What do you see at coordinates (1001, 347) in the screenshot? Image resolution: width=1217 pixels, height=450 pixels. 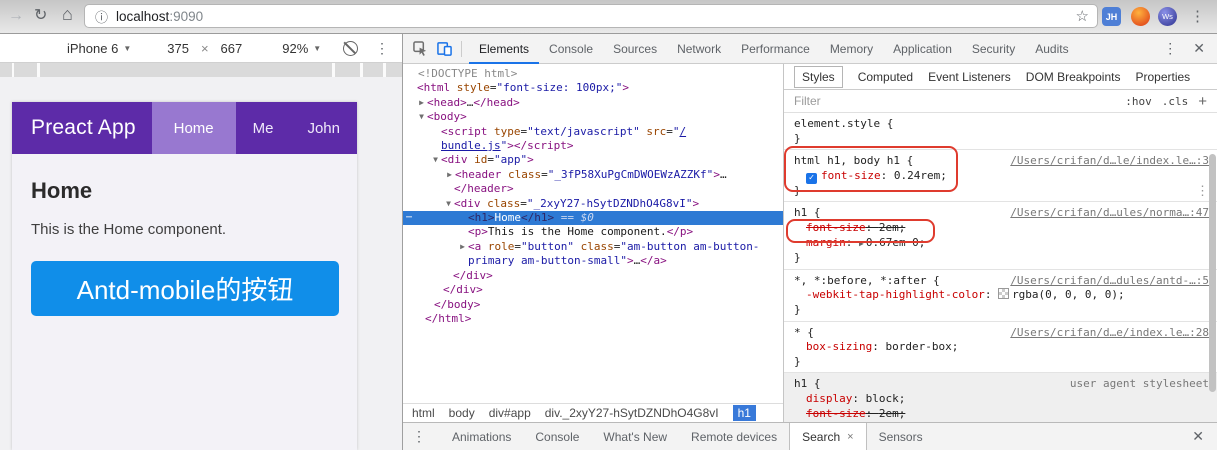 I see `css-declaration: box-sizing: border-box;` at bounding box center [1001, 347].